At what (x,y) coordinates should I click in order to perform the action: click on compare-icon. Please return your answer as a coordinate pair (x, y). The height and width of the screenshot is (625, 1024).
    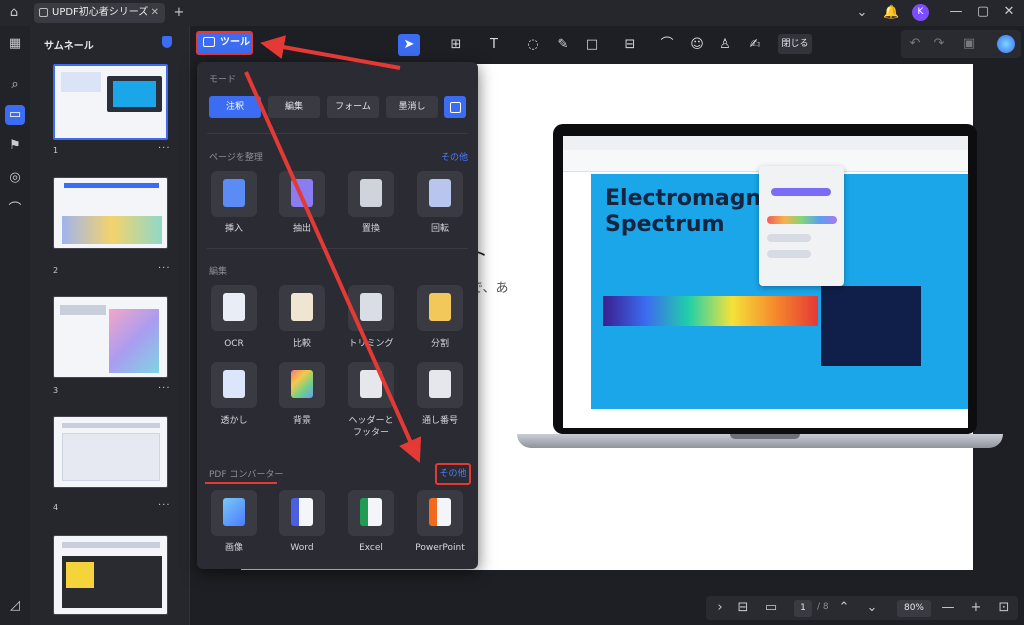
    Looking at the image, I should click on (302, 307).